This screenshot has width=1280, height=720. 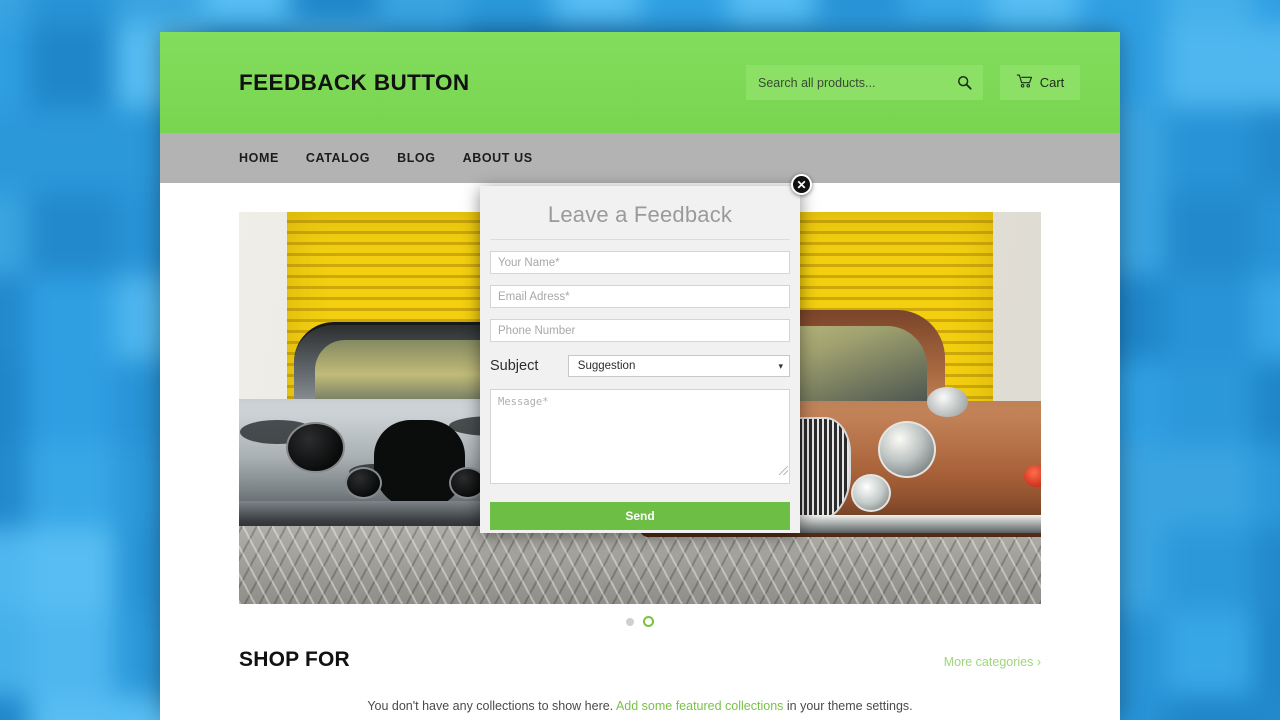 What do you see at coordinates (1024, 82) in the screenshot?
I see `shopping-cart-icon` at bounding box center [1024, 82].